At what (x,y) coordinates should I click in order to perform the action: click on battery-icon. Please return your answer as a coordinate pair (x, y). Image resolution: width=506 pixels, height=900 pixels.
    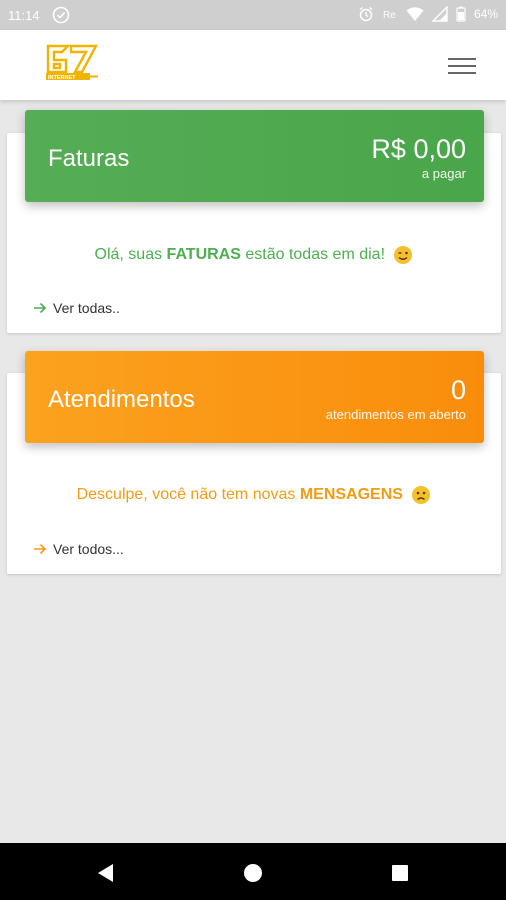
    Looking at the image, I should click on (461, 14).